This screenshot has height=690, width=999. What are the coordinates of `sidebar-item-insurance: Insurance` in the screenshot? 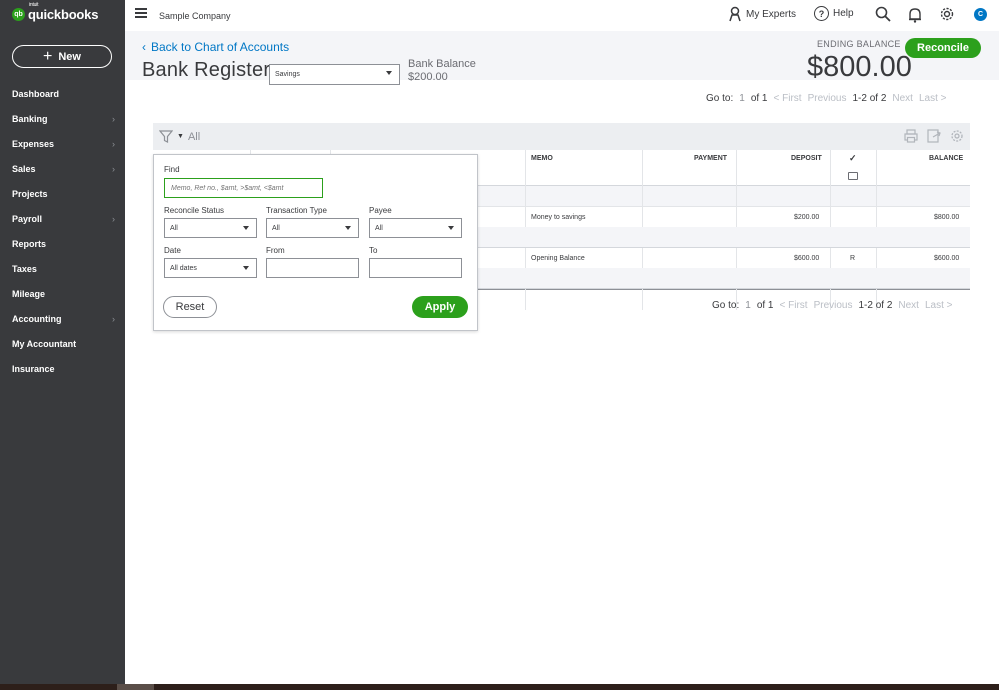 It's located at (62, 368).